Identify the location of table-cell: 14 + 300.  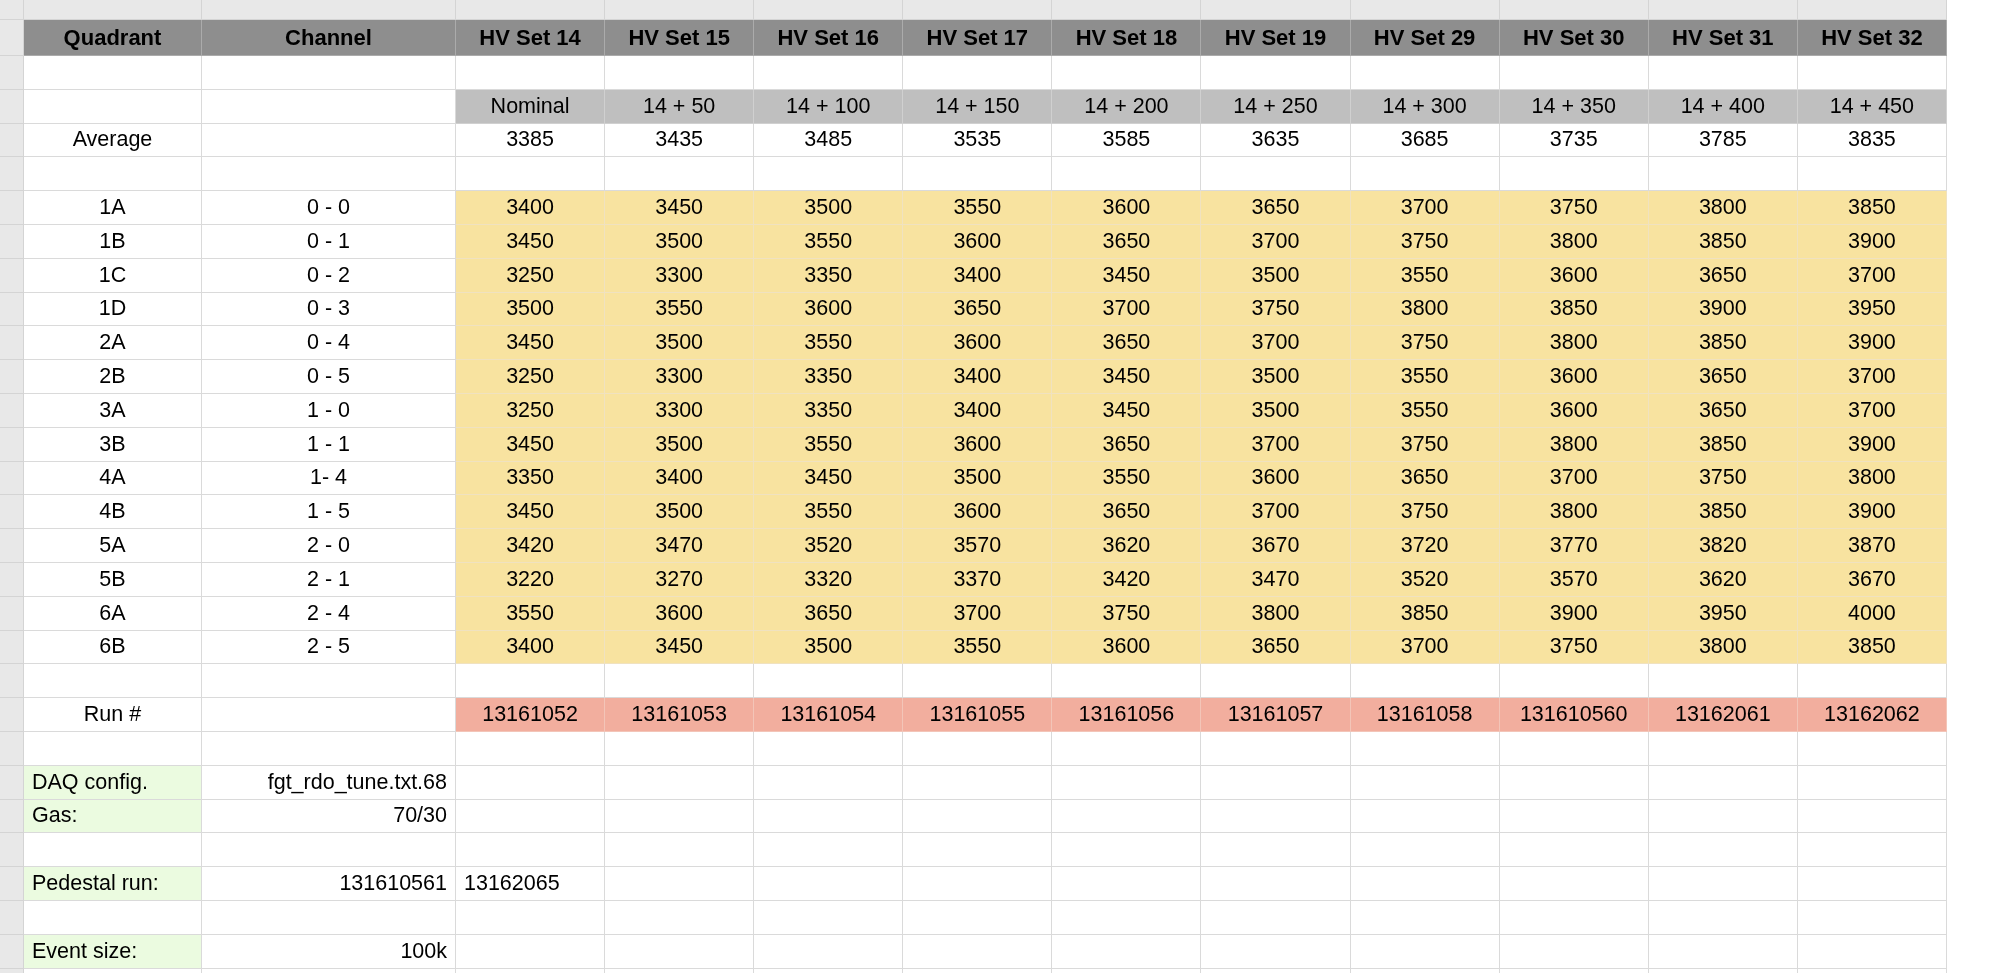
(1425, 106).